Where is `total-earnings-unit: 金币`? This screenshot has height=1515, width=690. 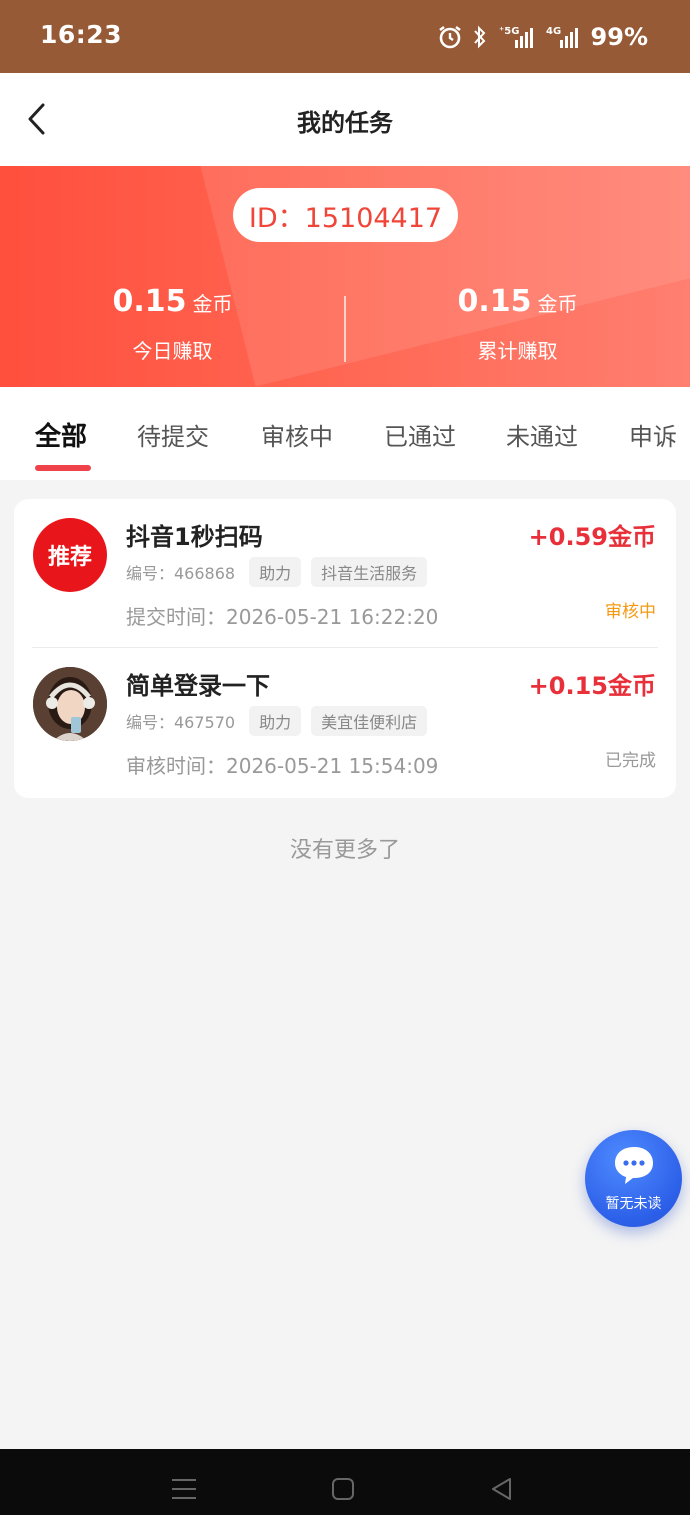 total-earnings-unit: 金币 is located at coordinates (557, 304).